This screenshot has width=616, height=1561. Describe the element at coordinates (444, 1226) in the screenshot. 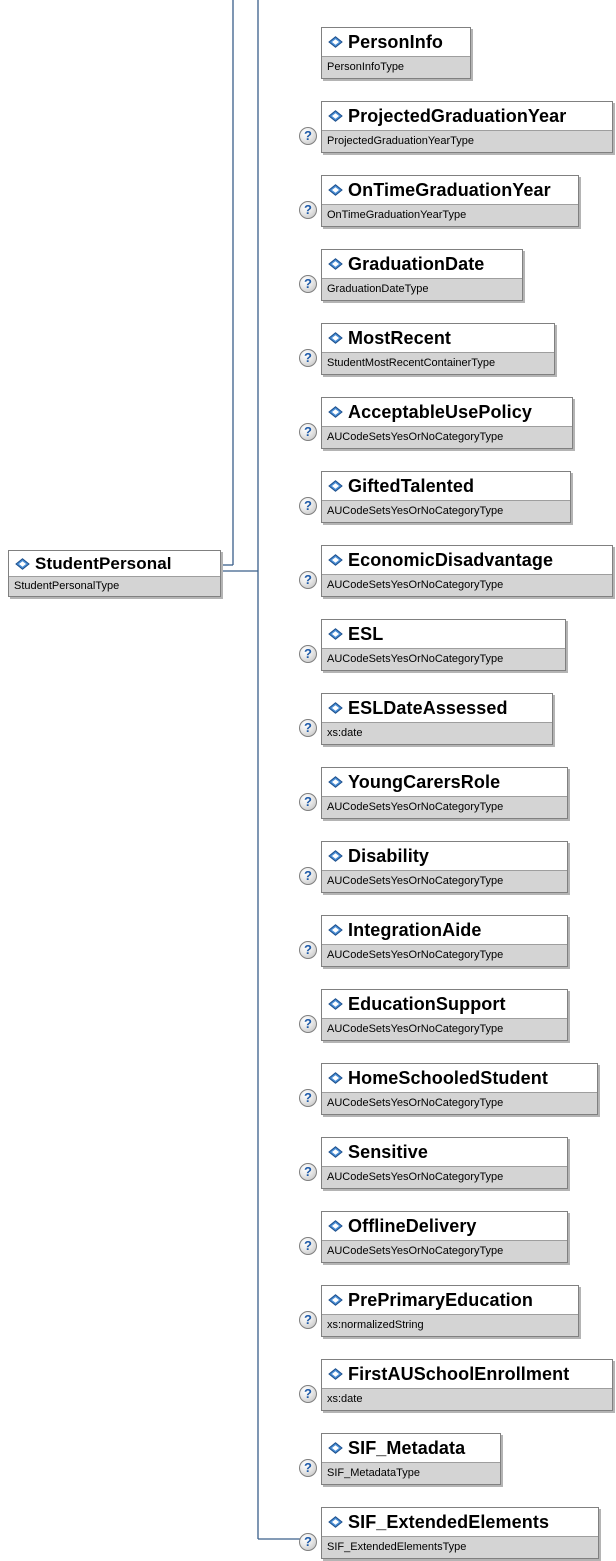

I see `element-header: OfflineDelivery` at that location.